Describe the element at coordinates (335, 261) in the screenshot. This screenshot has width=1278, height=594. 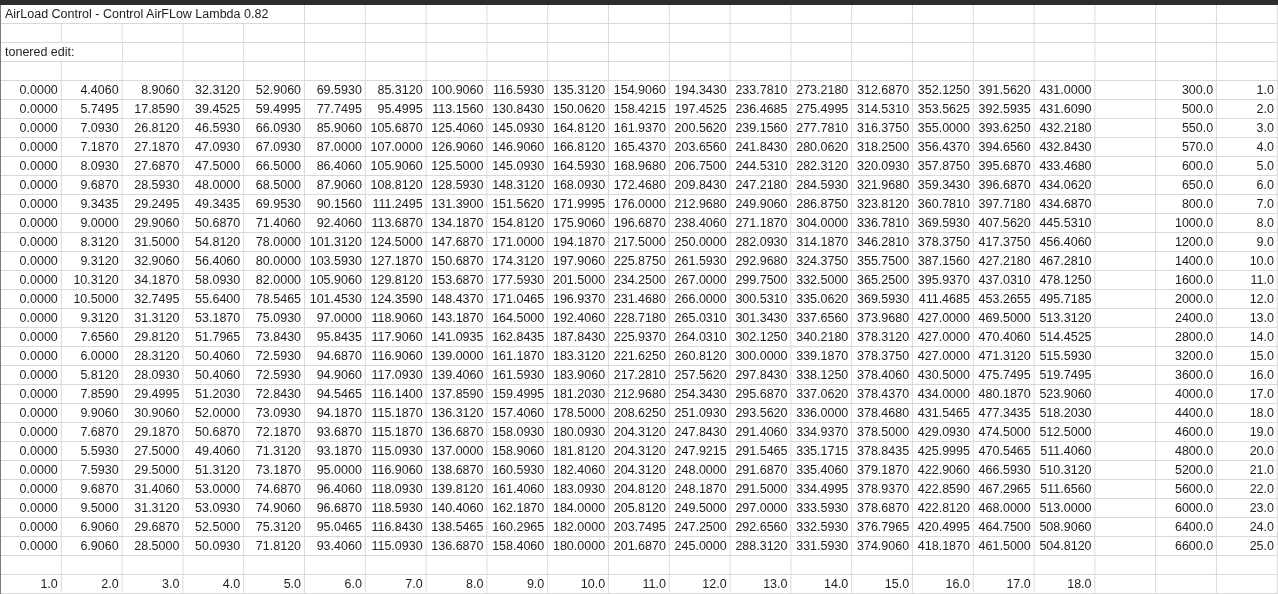
I see `table-cell-text: 103.5930` at that location.